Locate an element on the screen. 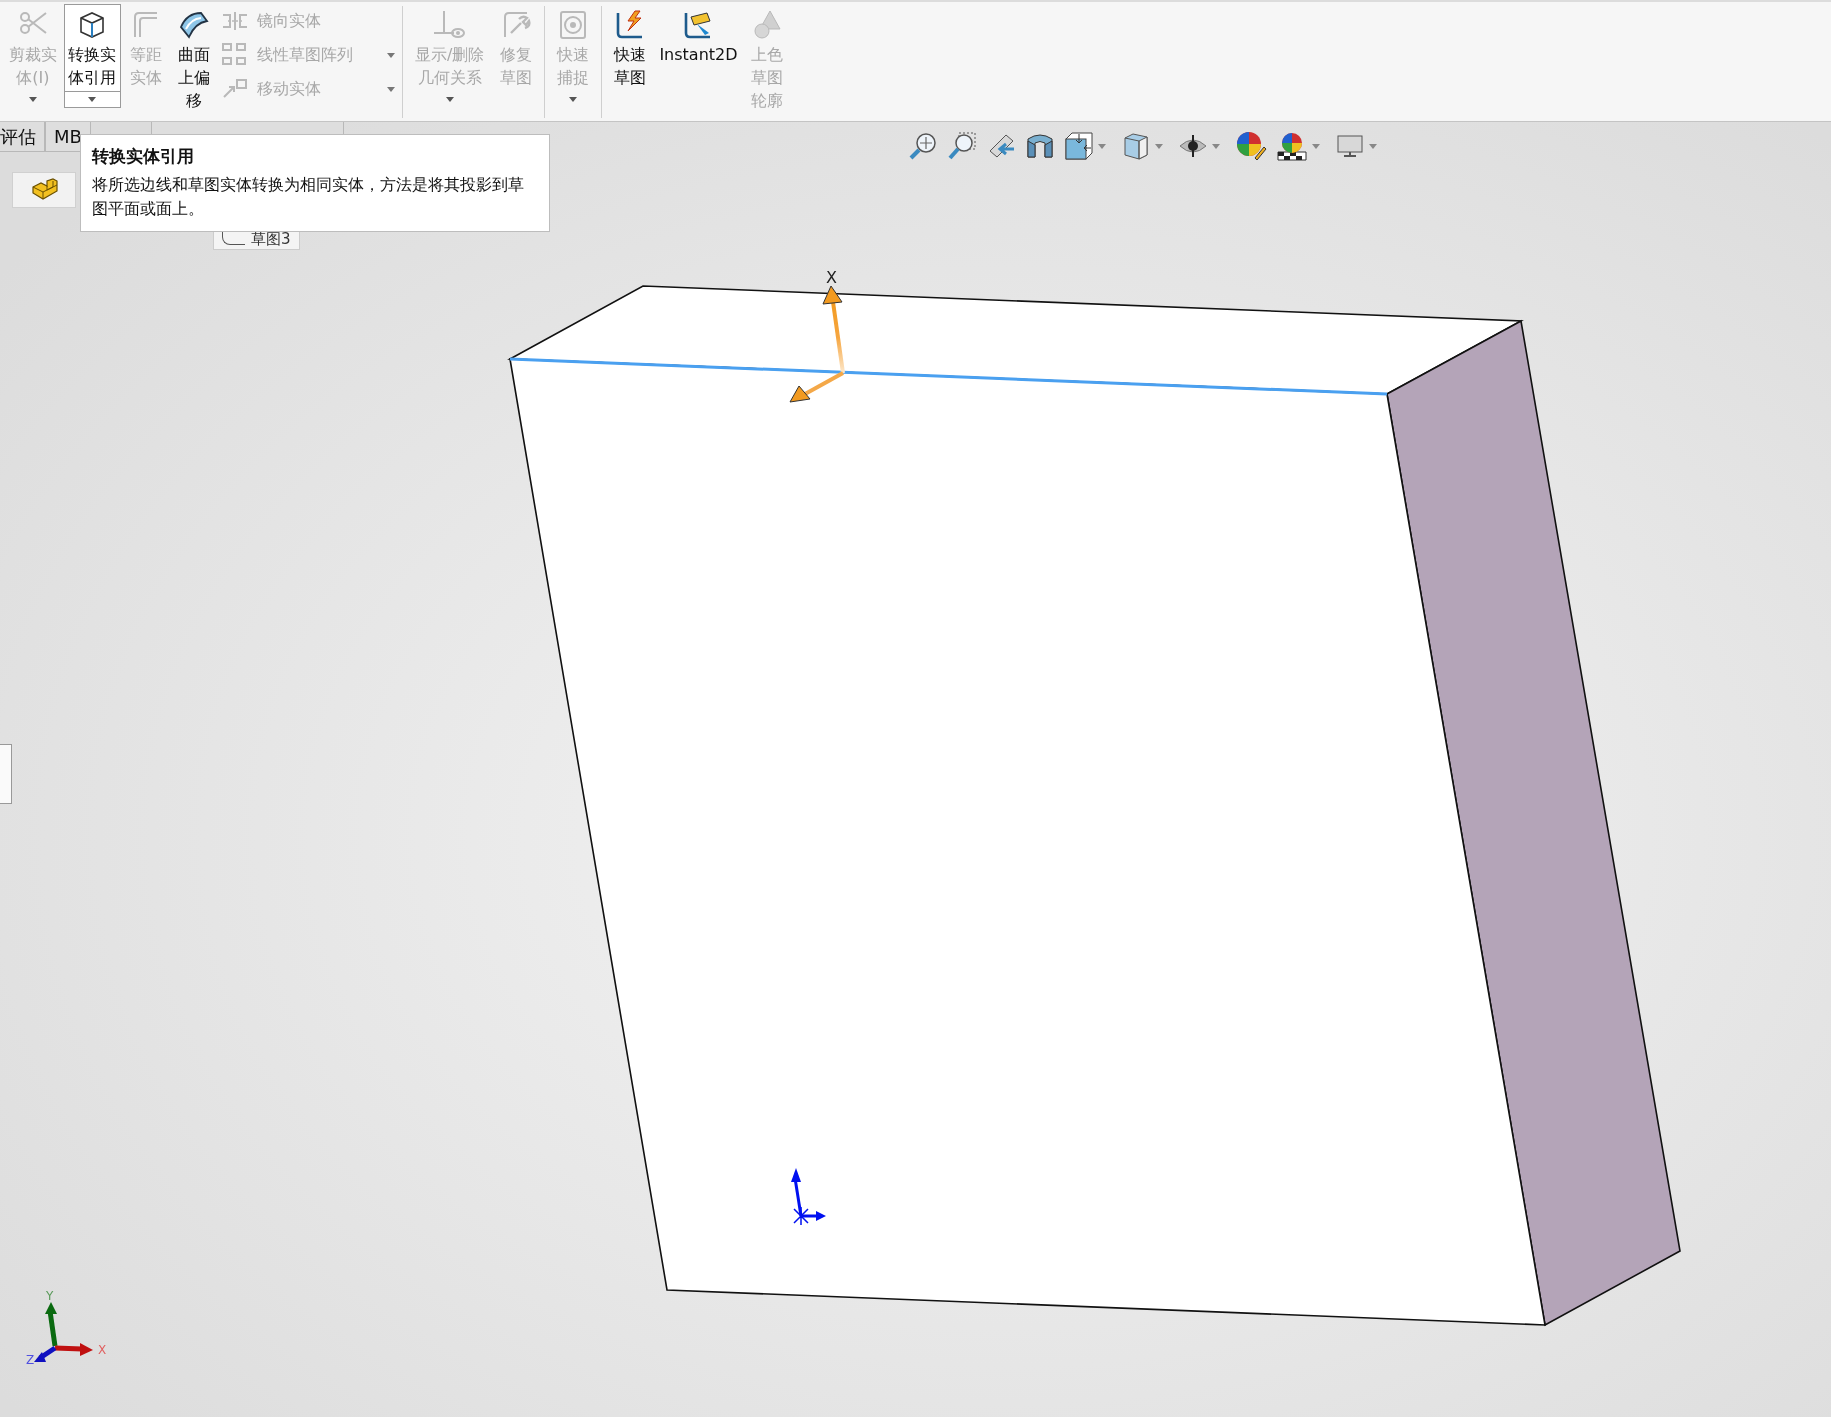 This screenshot has height=1417, width=1831. tooltip-title: 转换实体引用 is located at coordinates (143, 156).